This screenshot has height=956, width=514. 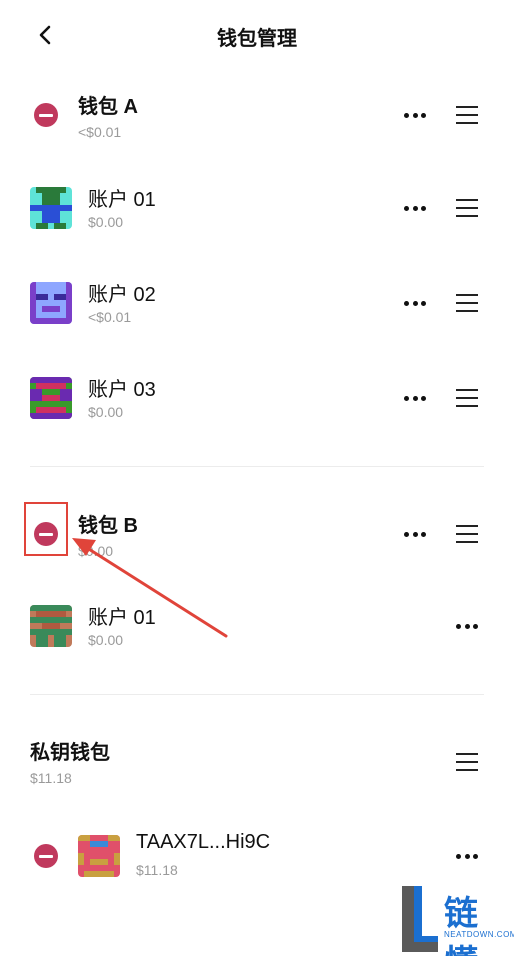 I want to click on wallet-name: 钱包 A, so click(x=108, y=107).